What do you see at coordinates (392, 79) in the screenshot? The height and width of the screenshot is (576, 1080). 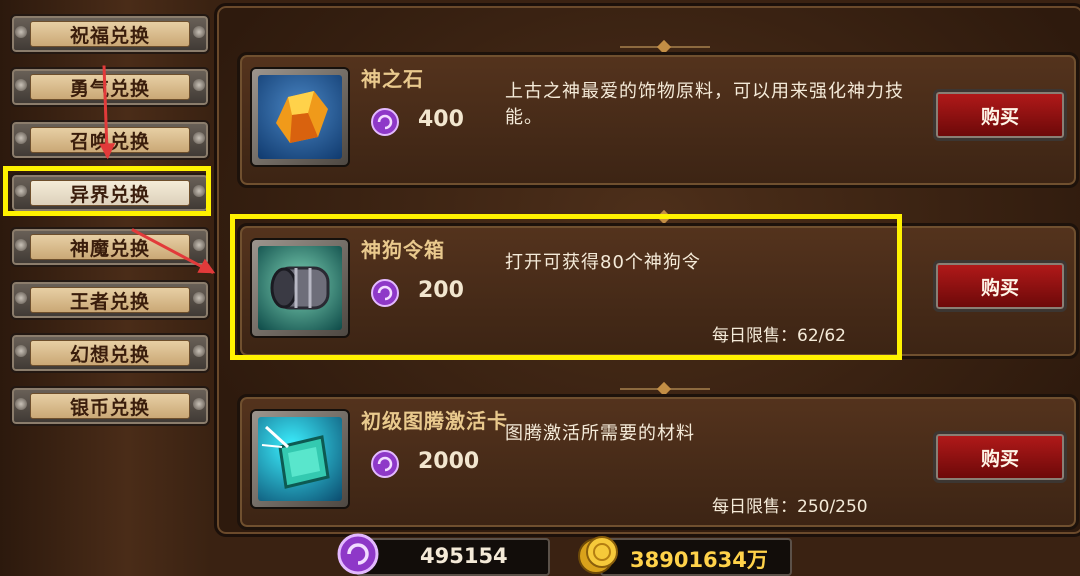 I see `item-name: 神之石` at bounding box center [392, 79].